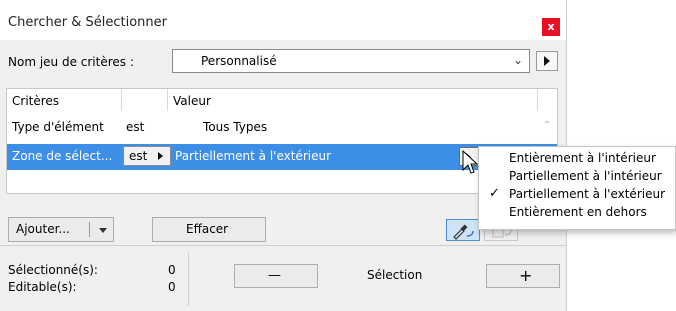 The height and width of the screenshot is (311, 676). Describe the element at coordinates (272, 127) in the screenshot. I see `table-row: Type d'élément est Tous Types` at that location.